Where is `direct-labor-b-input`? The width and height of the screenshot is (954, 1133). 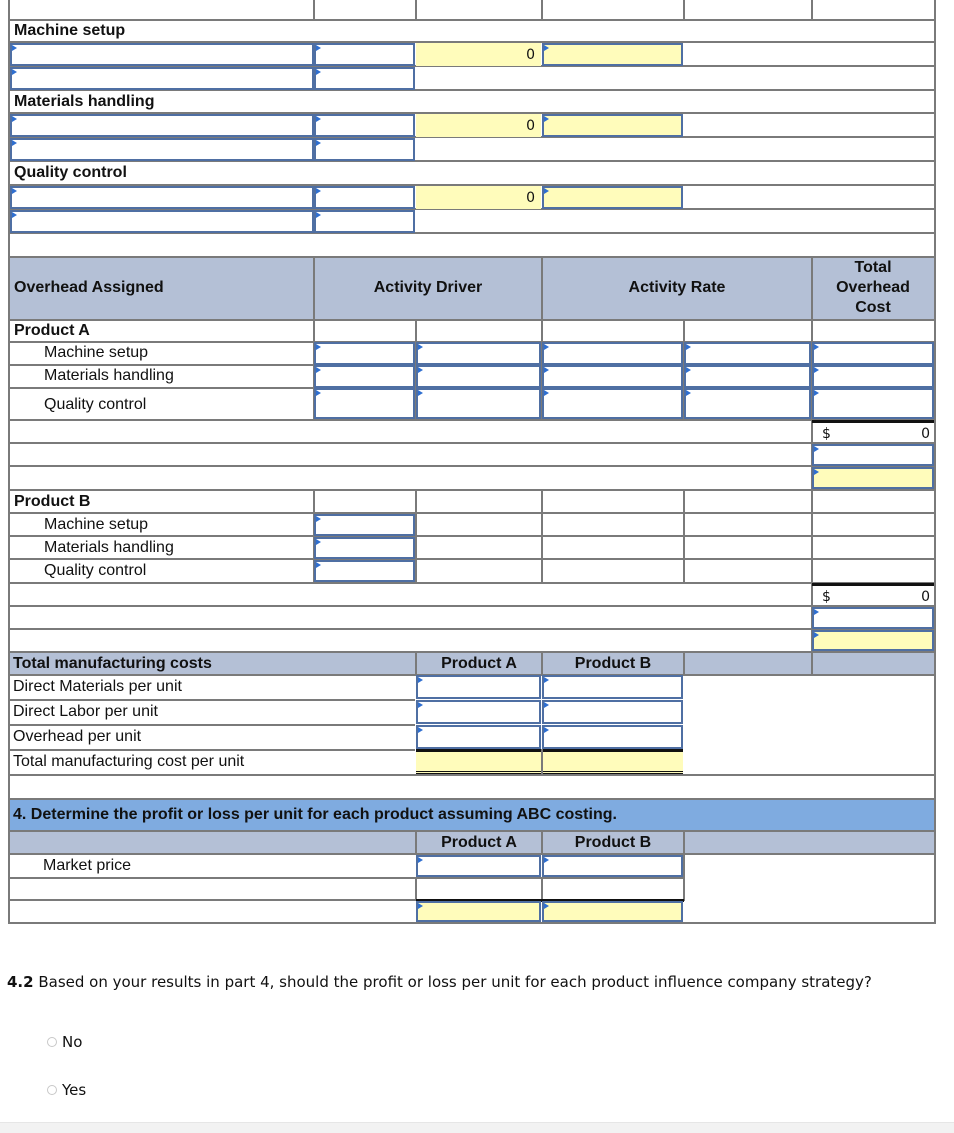
direct-labor-b-input is located at coordinates (612, 712).